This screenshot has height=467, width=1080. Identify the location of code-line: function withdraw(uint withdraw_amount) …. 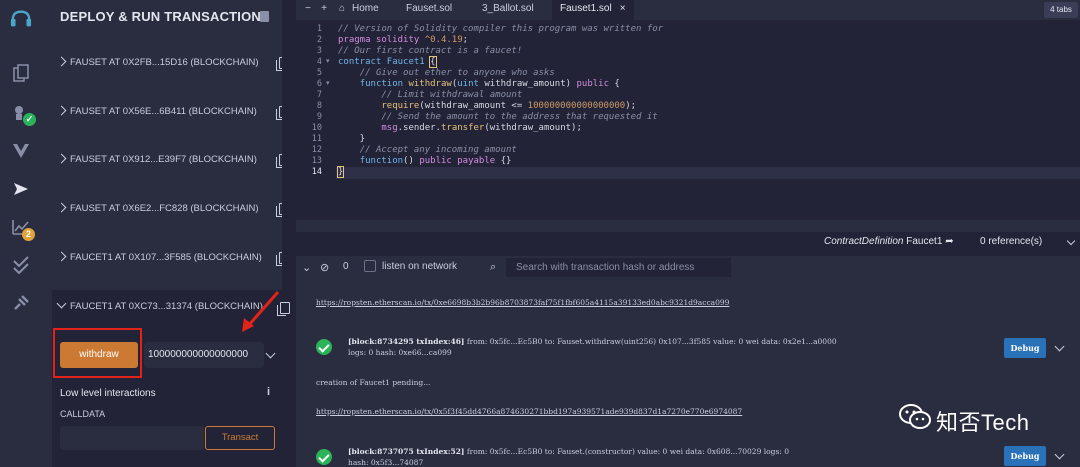
(489, 84).